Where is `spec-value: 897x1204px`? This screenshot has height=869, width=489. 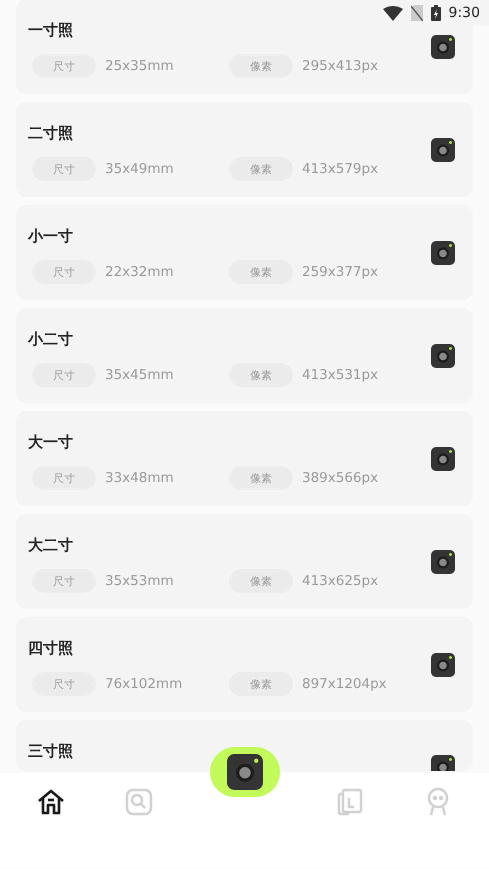 spec-value: 897x1204px is located at coordinates (344, 684).